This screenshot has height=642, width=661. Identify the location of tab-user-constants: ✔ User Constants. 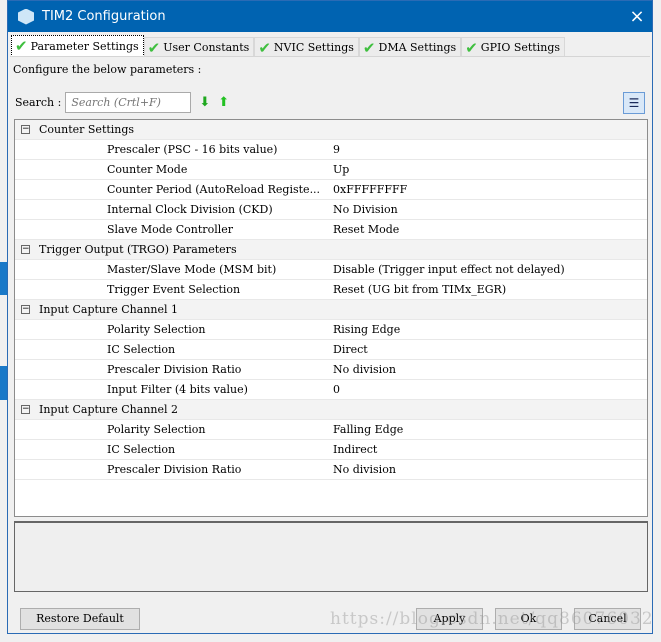
(199, 47).